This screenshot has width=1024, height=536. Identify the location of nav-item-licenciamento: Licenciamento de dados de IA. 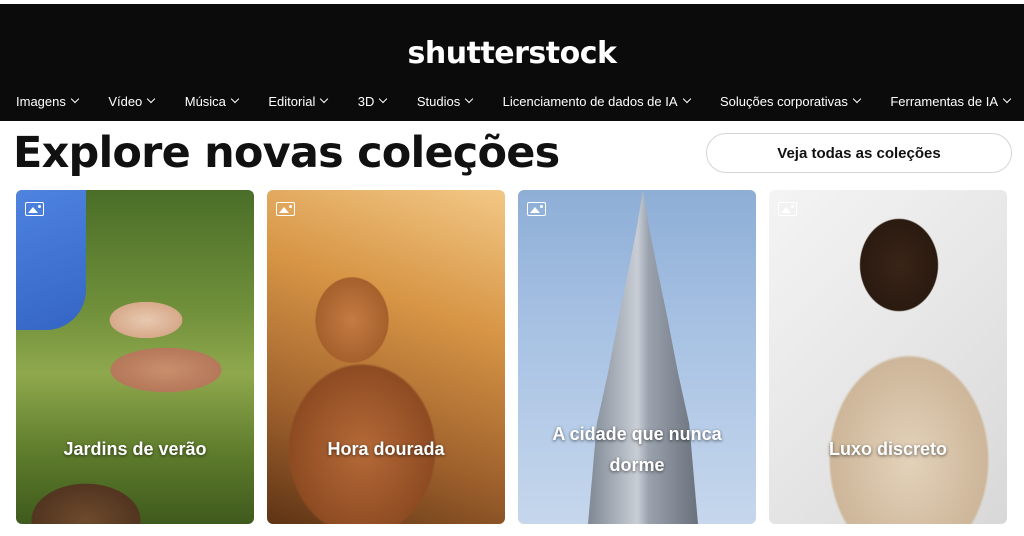
(596, 101).